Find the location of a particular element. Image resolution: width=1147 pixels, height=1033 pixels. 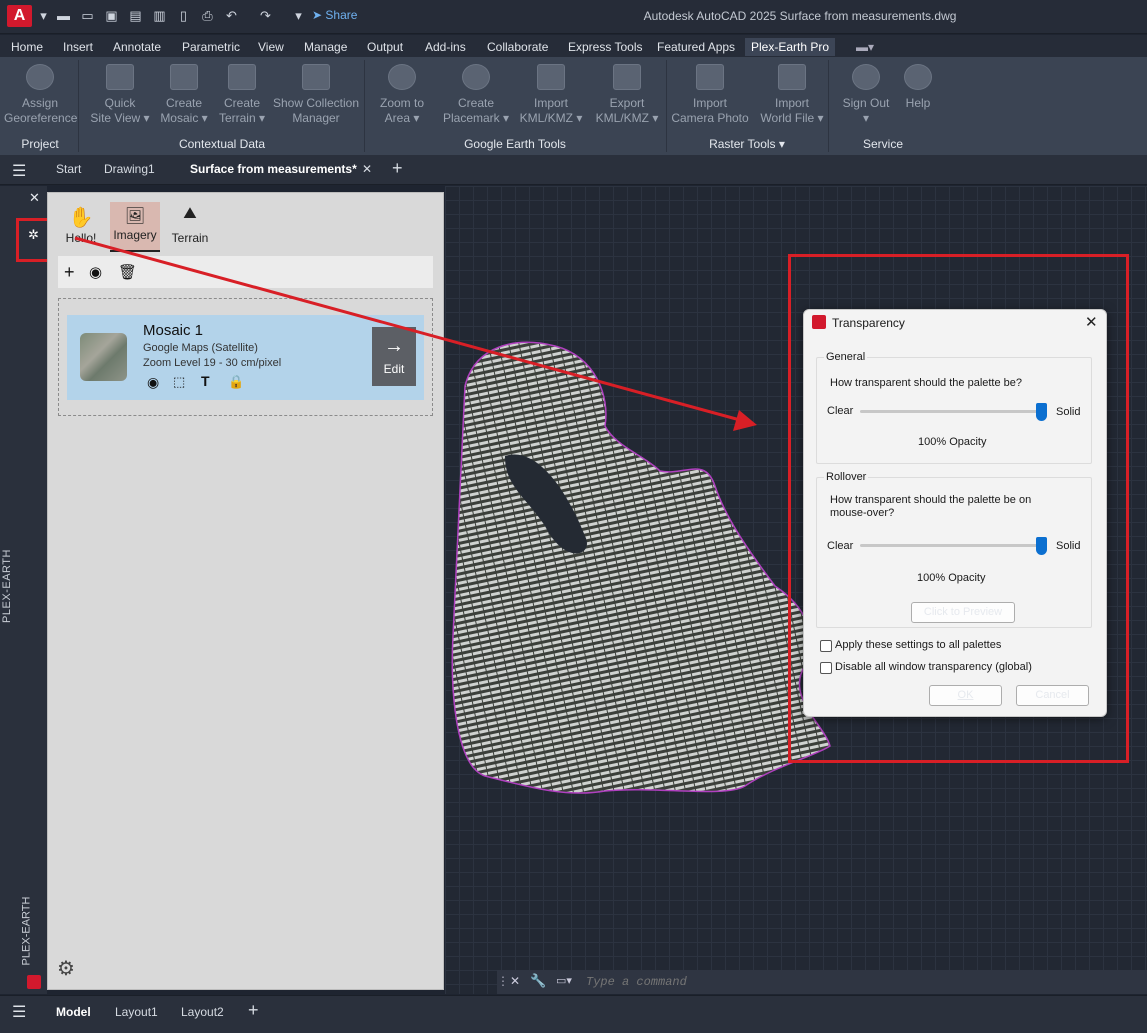

tab-model: Model is located at coordinates (73, 1012).